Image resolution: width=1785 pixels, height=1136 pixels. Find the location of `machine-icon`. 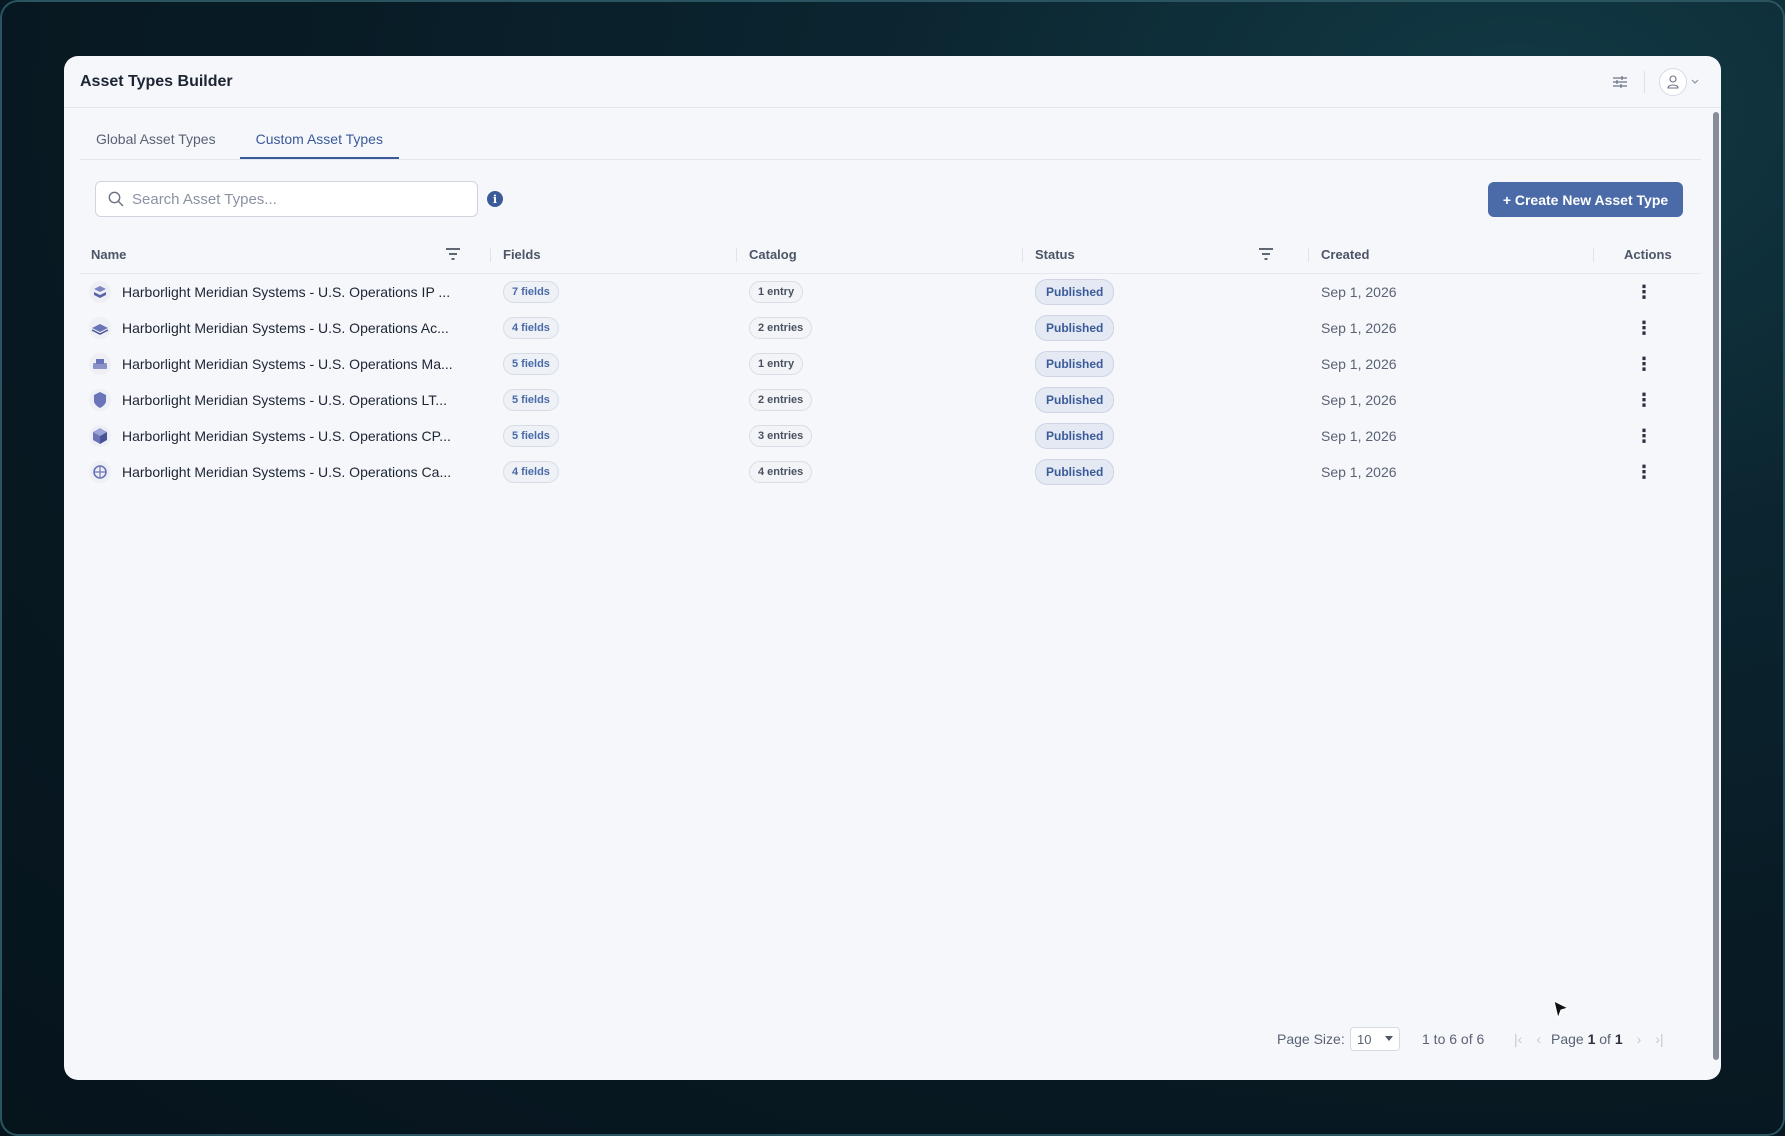

machine-icon is located at coordinates (100, 364).